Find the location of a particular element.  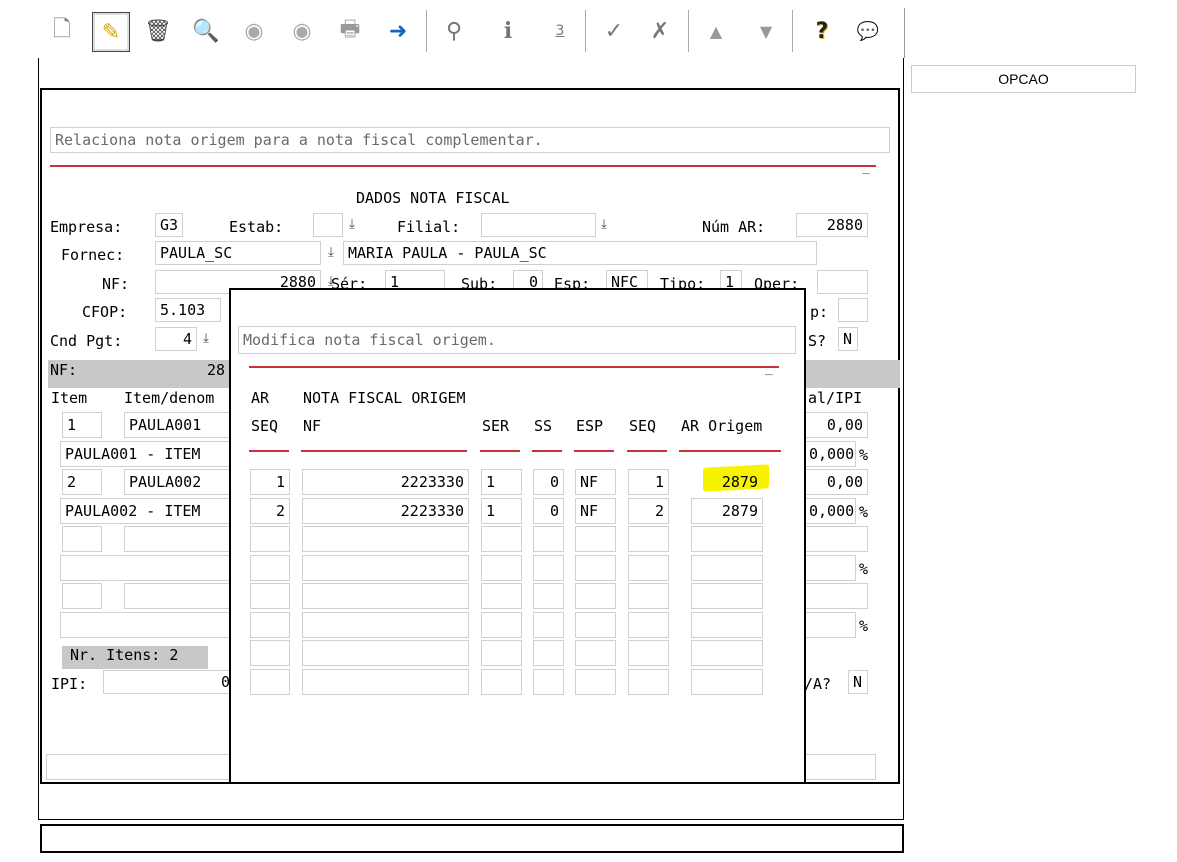

cnd-pgt-field: 4 is located at coordinates (176, 339).